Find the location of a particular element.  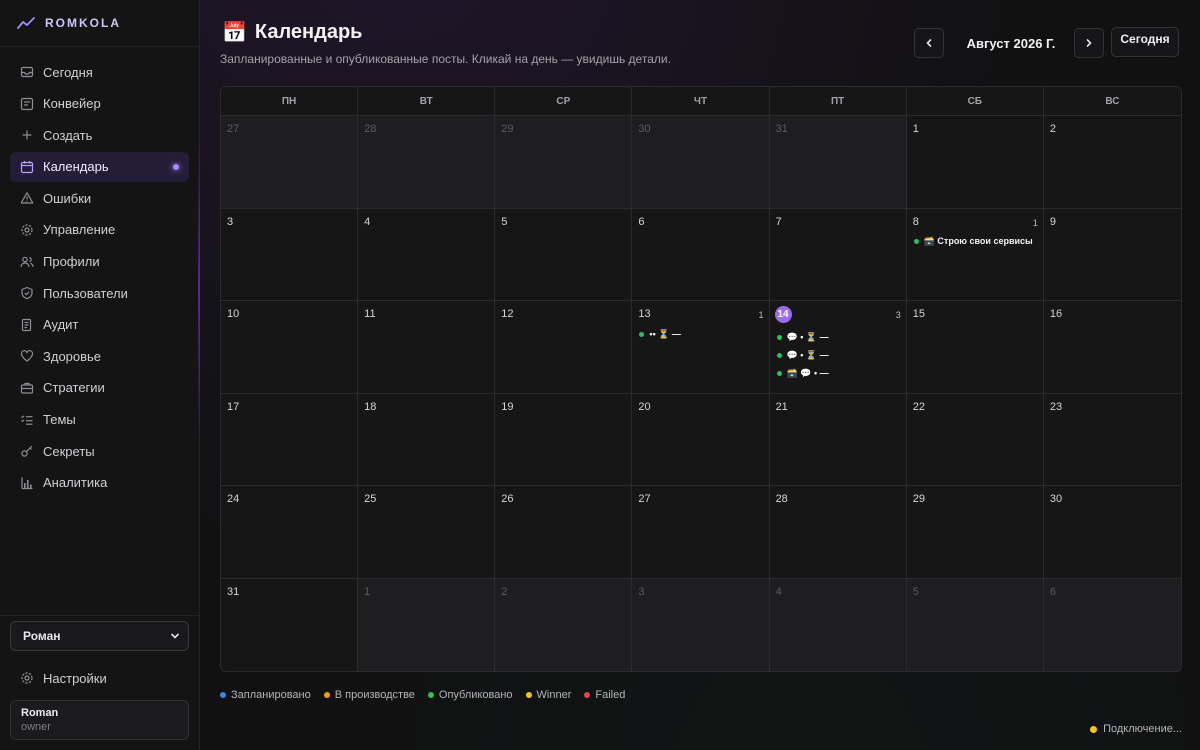

sidebar-item-label: Аналитика is located at coordinates (75, 483).